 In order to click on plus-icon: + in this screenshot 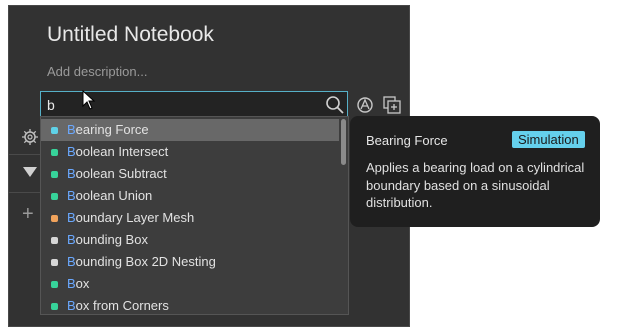, I will do `click(28, 214)`.